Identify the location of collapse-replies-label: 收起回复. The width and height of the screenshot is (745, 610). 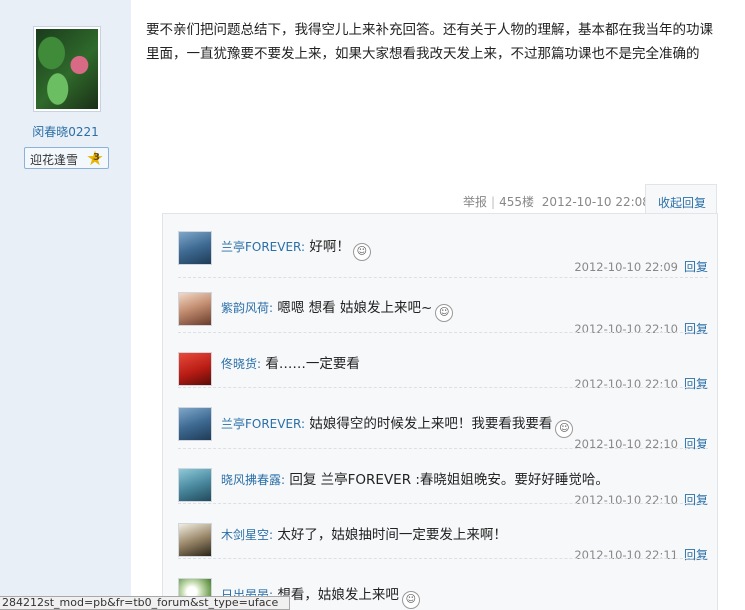
(682, 202).